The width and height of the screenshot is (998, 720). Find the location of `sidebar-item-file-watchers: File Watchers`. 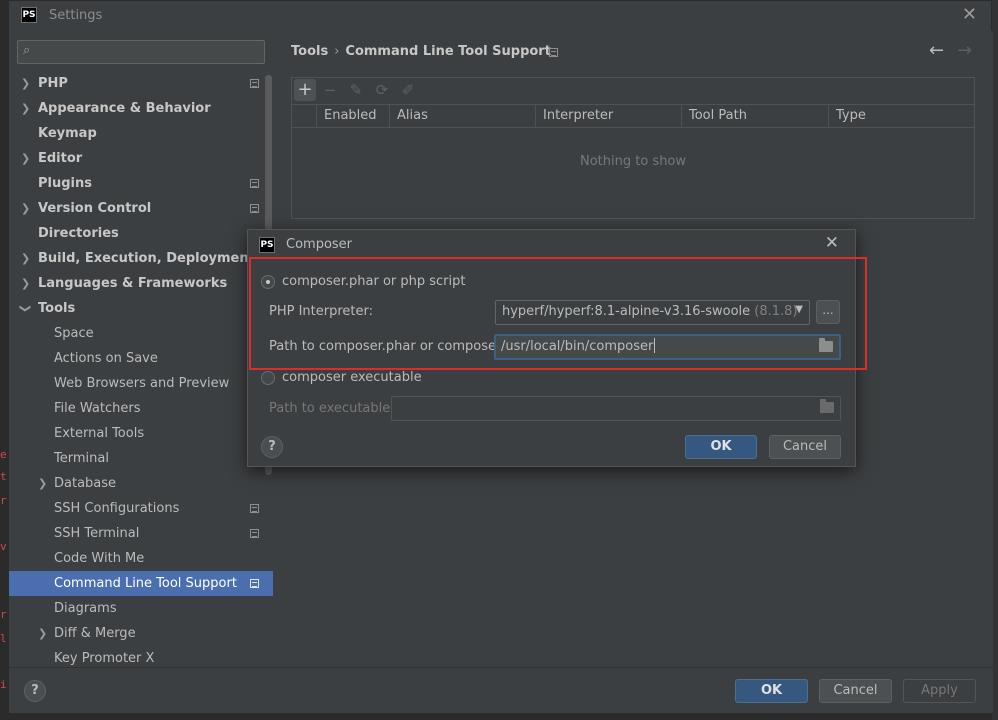

sidebar-item-file-watchers: File Watchers is located at coordinates (141, 408).